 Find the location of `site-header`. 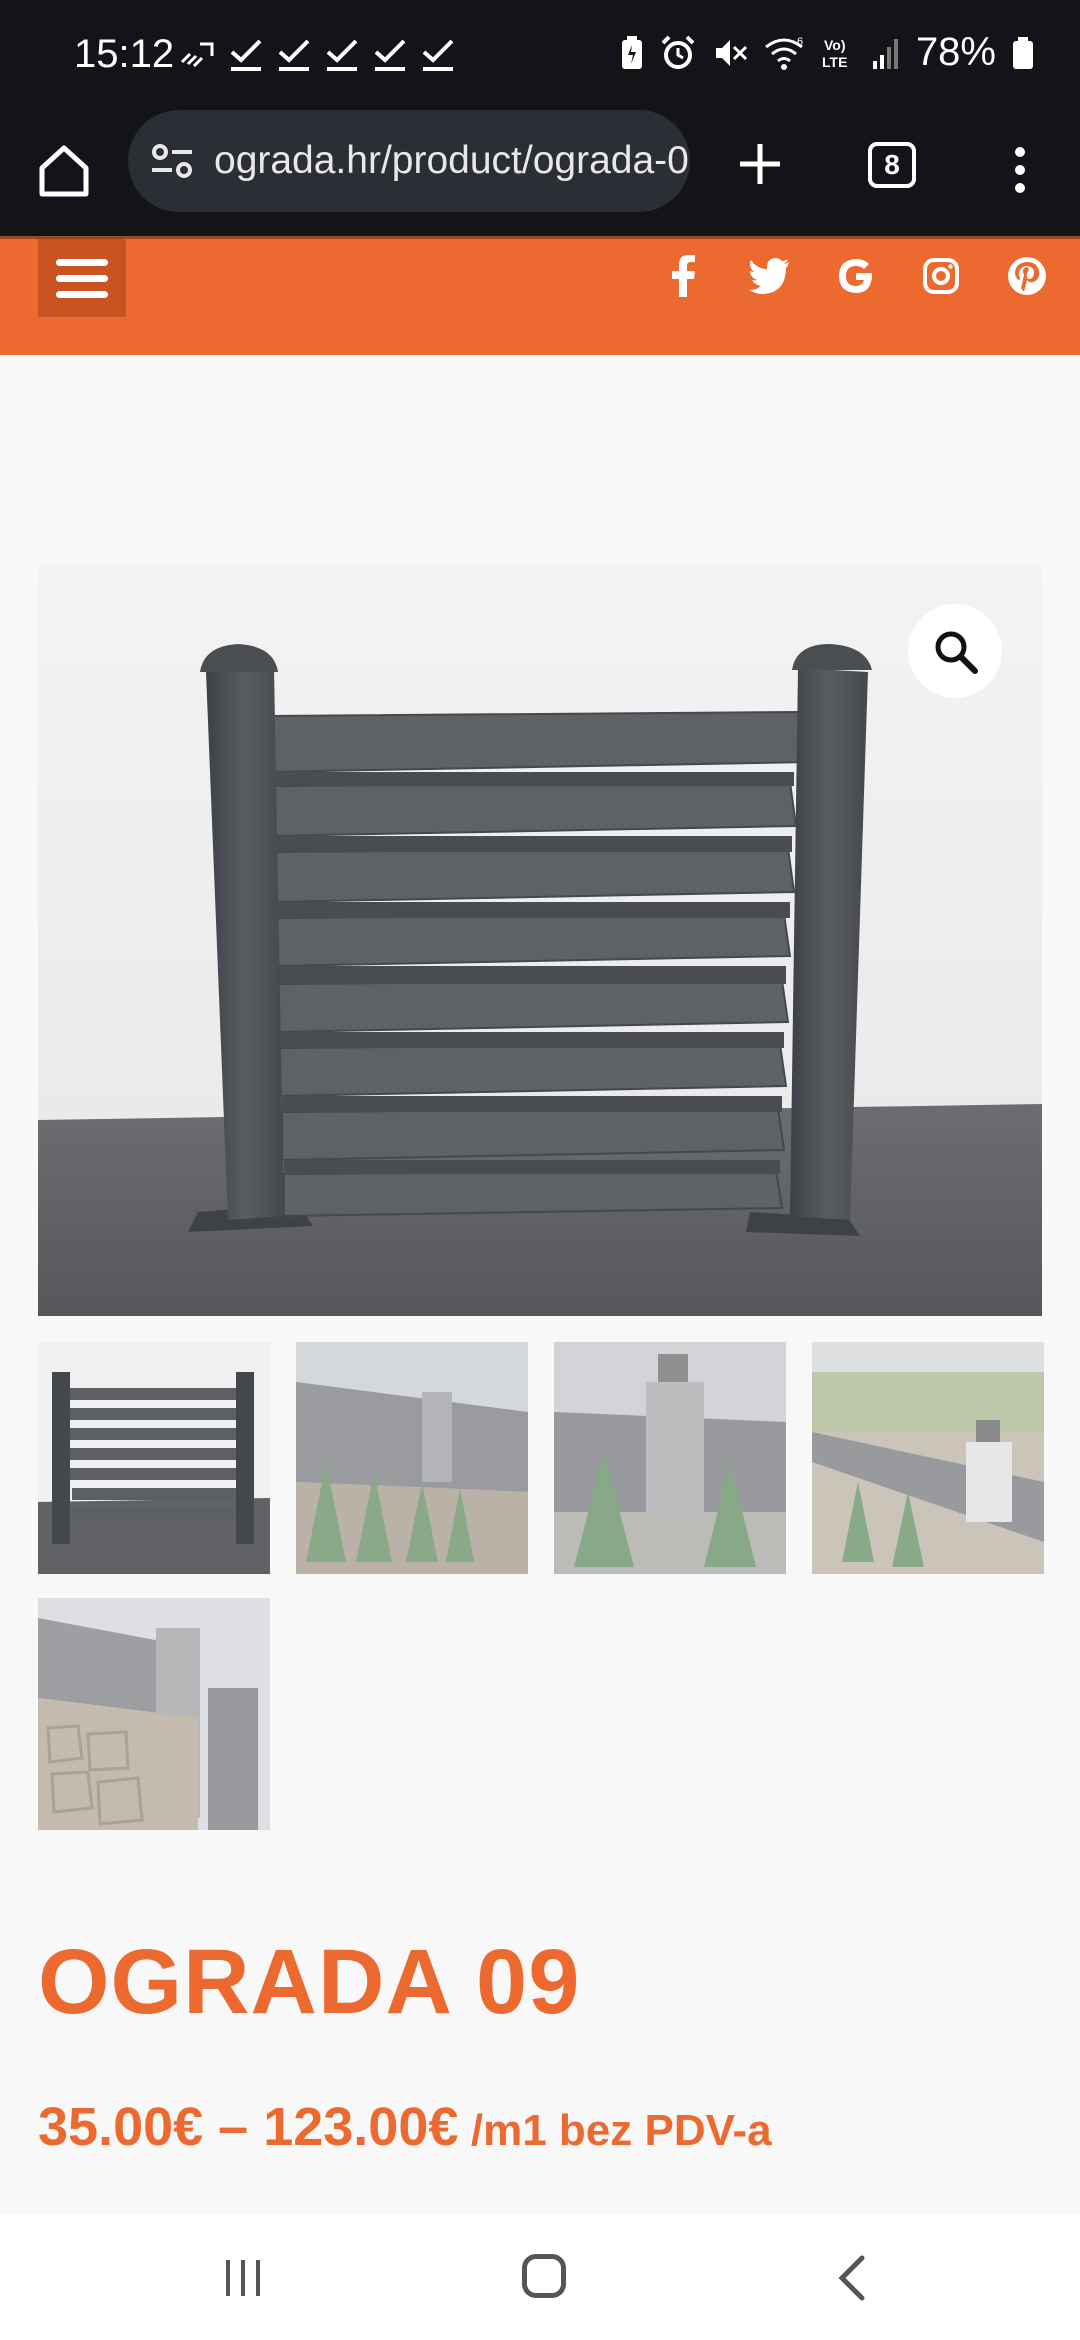

site-header is located at coordinates (540, 295).